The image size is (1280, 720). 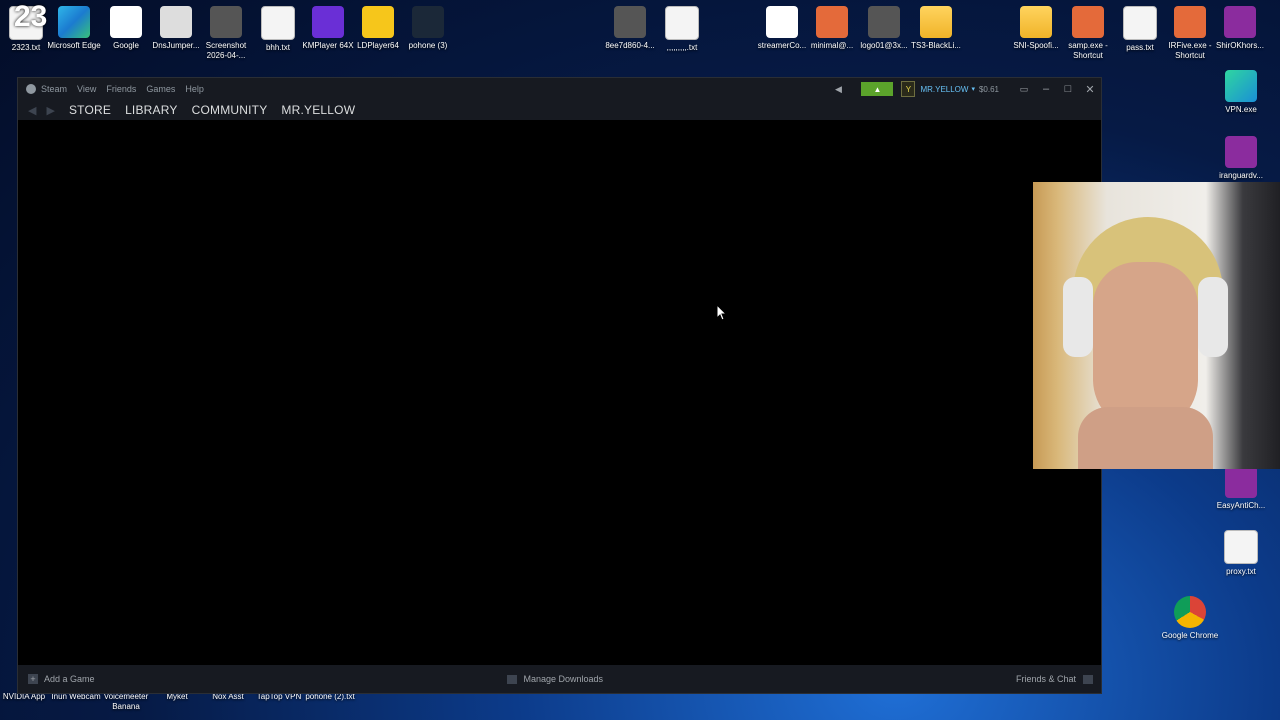 I want to click on tab-library: LIBRARY, so click(x=151, y=110).